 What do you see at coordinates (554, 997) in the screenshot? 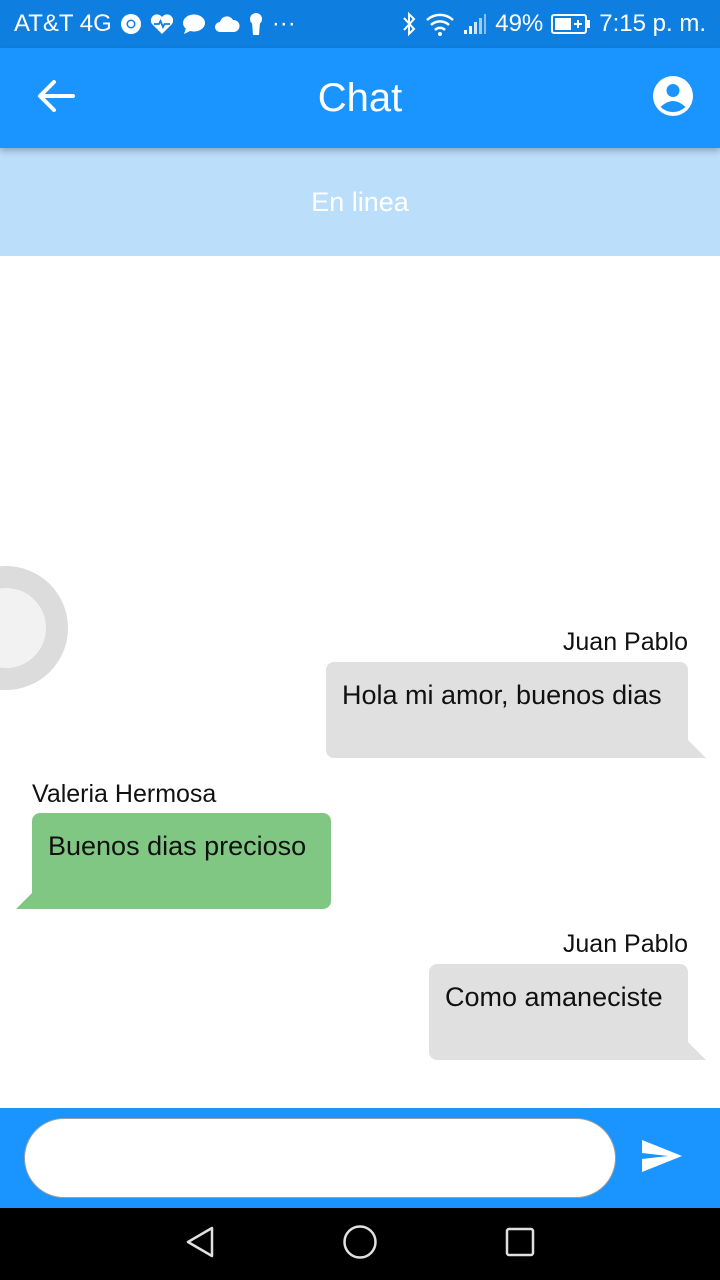
I see `message-text: Como amaneciste` at bounding box center [554, 997].